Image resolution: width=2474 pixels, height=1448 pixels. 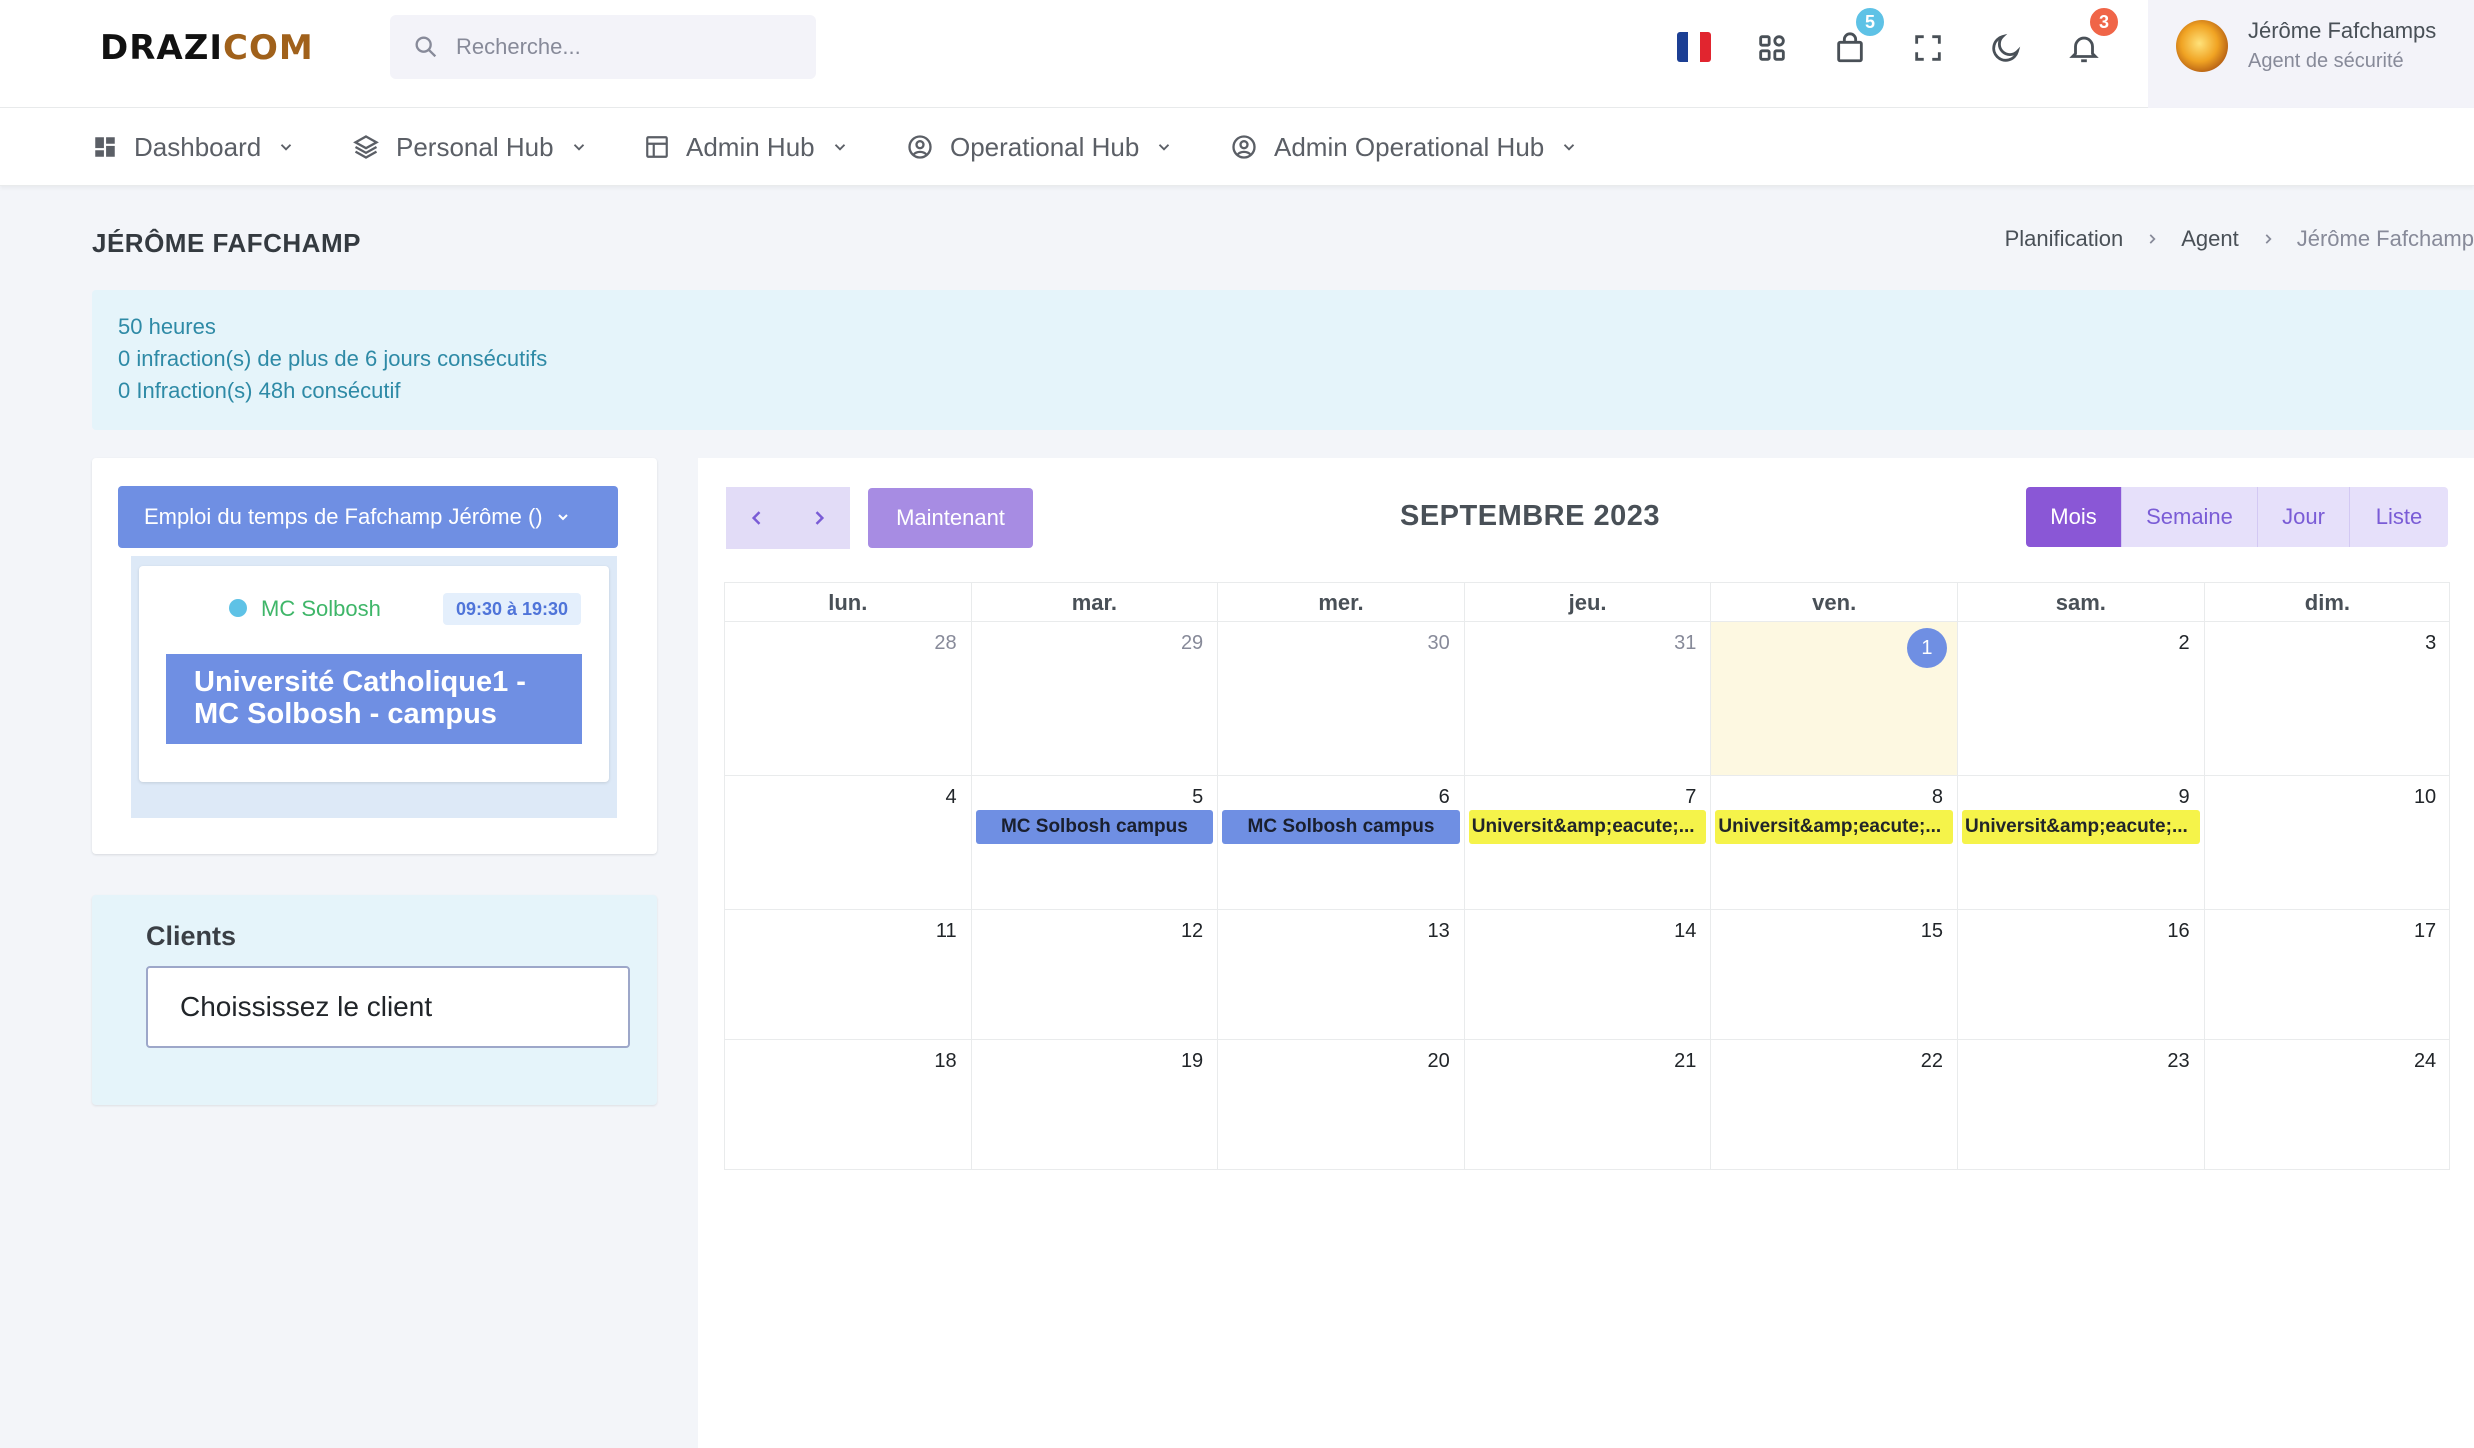 I want to click on day-number: 18, so click(x=945, y=1061).